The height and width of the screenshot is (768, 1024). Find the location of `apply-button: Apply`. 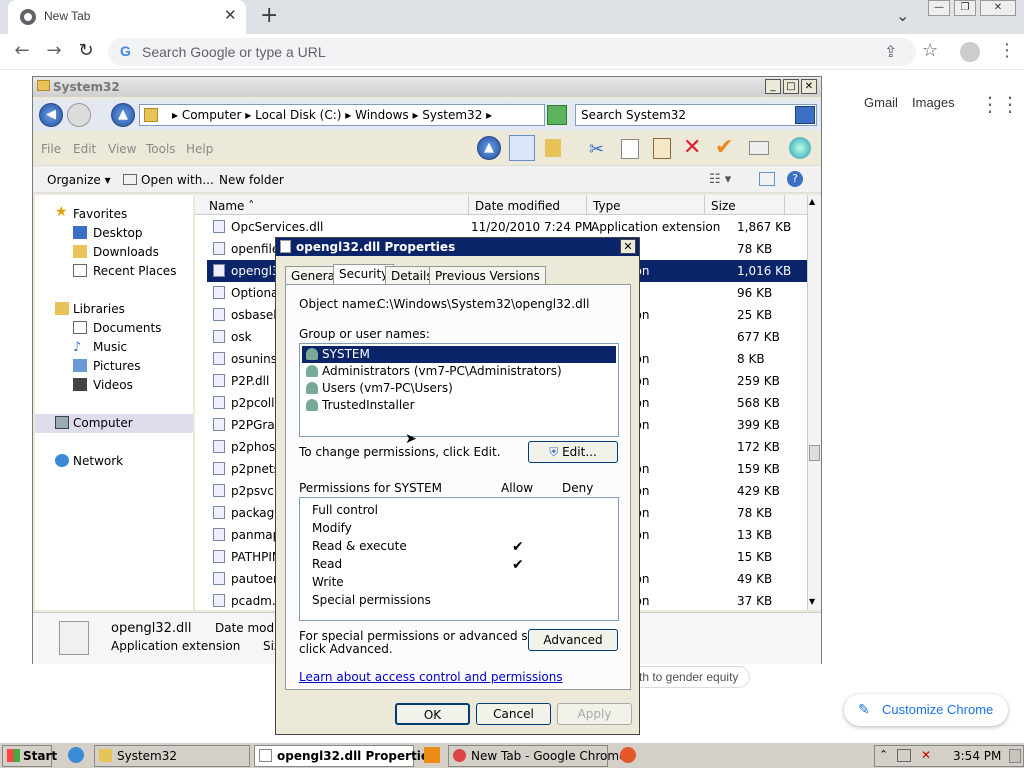

apply-button: Apply is located at coordinates (594, 714).